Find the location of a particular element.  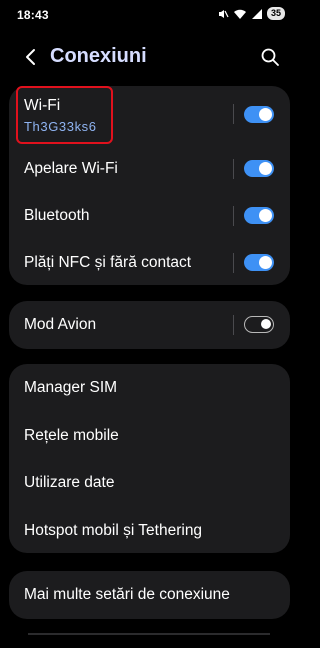

airplane-mode-row: Mod Avion is located at coordinates (149, 325).